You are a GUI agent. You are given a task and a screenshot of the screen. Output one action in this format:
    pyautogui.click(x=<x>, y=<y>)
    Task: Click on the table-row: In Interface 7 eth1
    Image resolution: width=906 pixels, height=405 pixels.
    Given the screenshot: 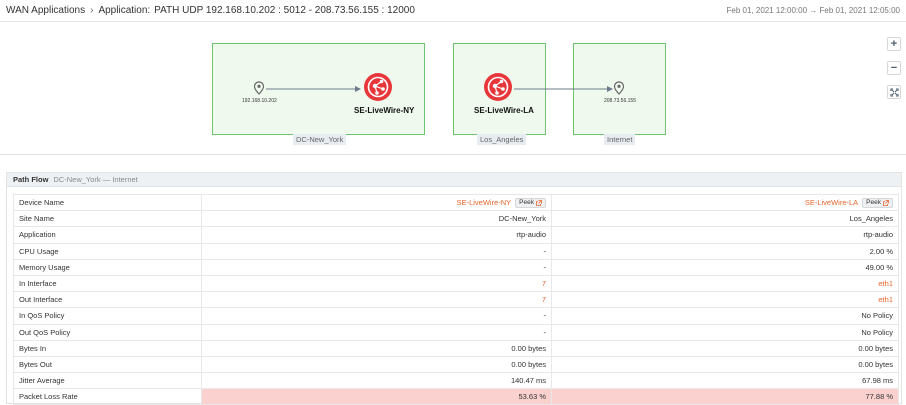 What is the action you would take?
    pyautogui.click(x=456, y=283)
    